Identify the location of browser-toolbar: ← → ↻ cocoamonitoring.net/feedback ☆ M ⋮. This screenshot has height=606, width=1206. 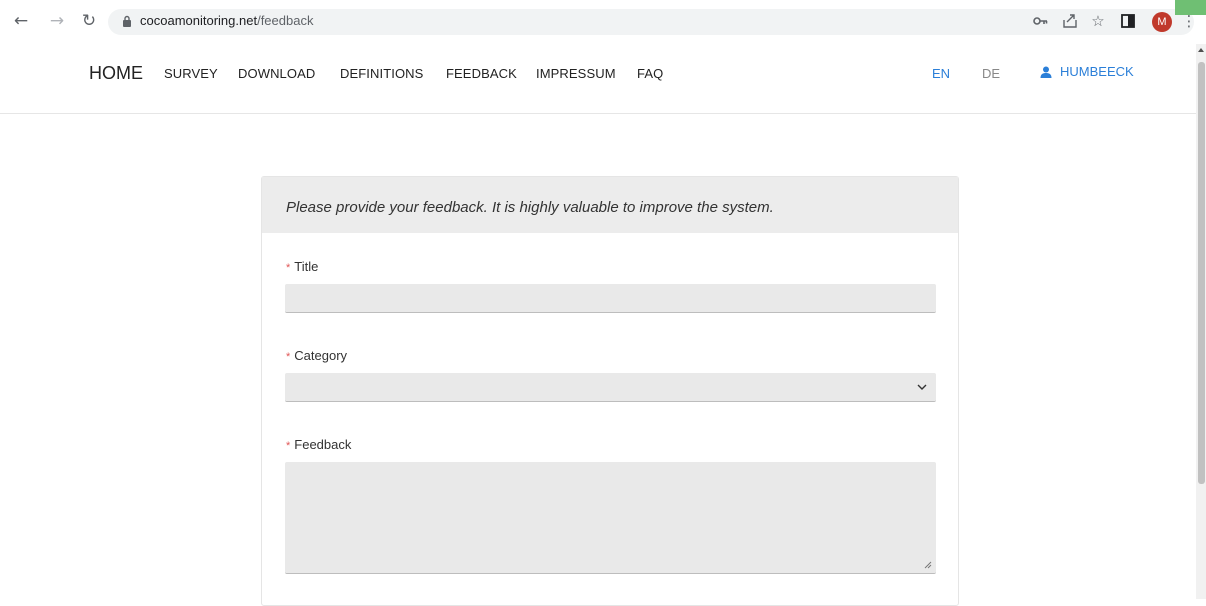
(603, 22).